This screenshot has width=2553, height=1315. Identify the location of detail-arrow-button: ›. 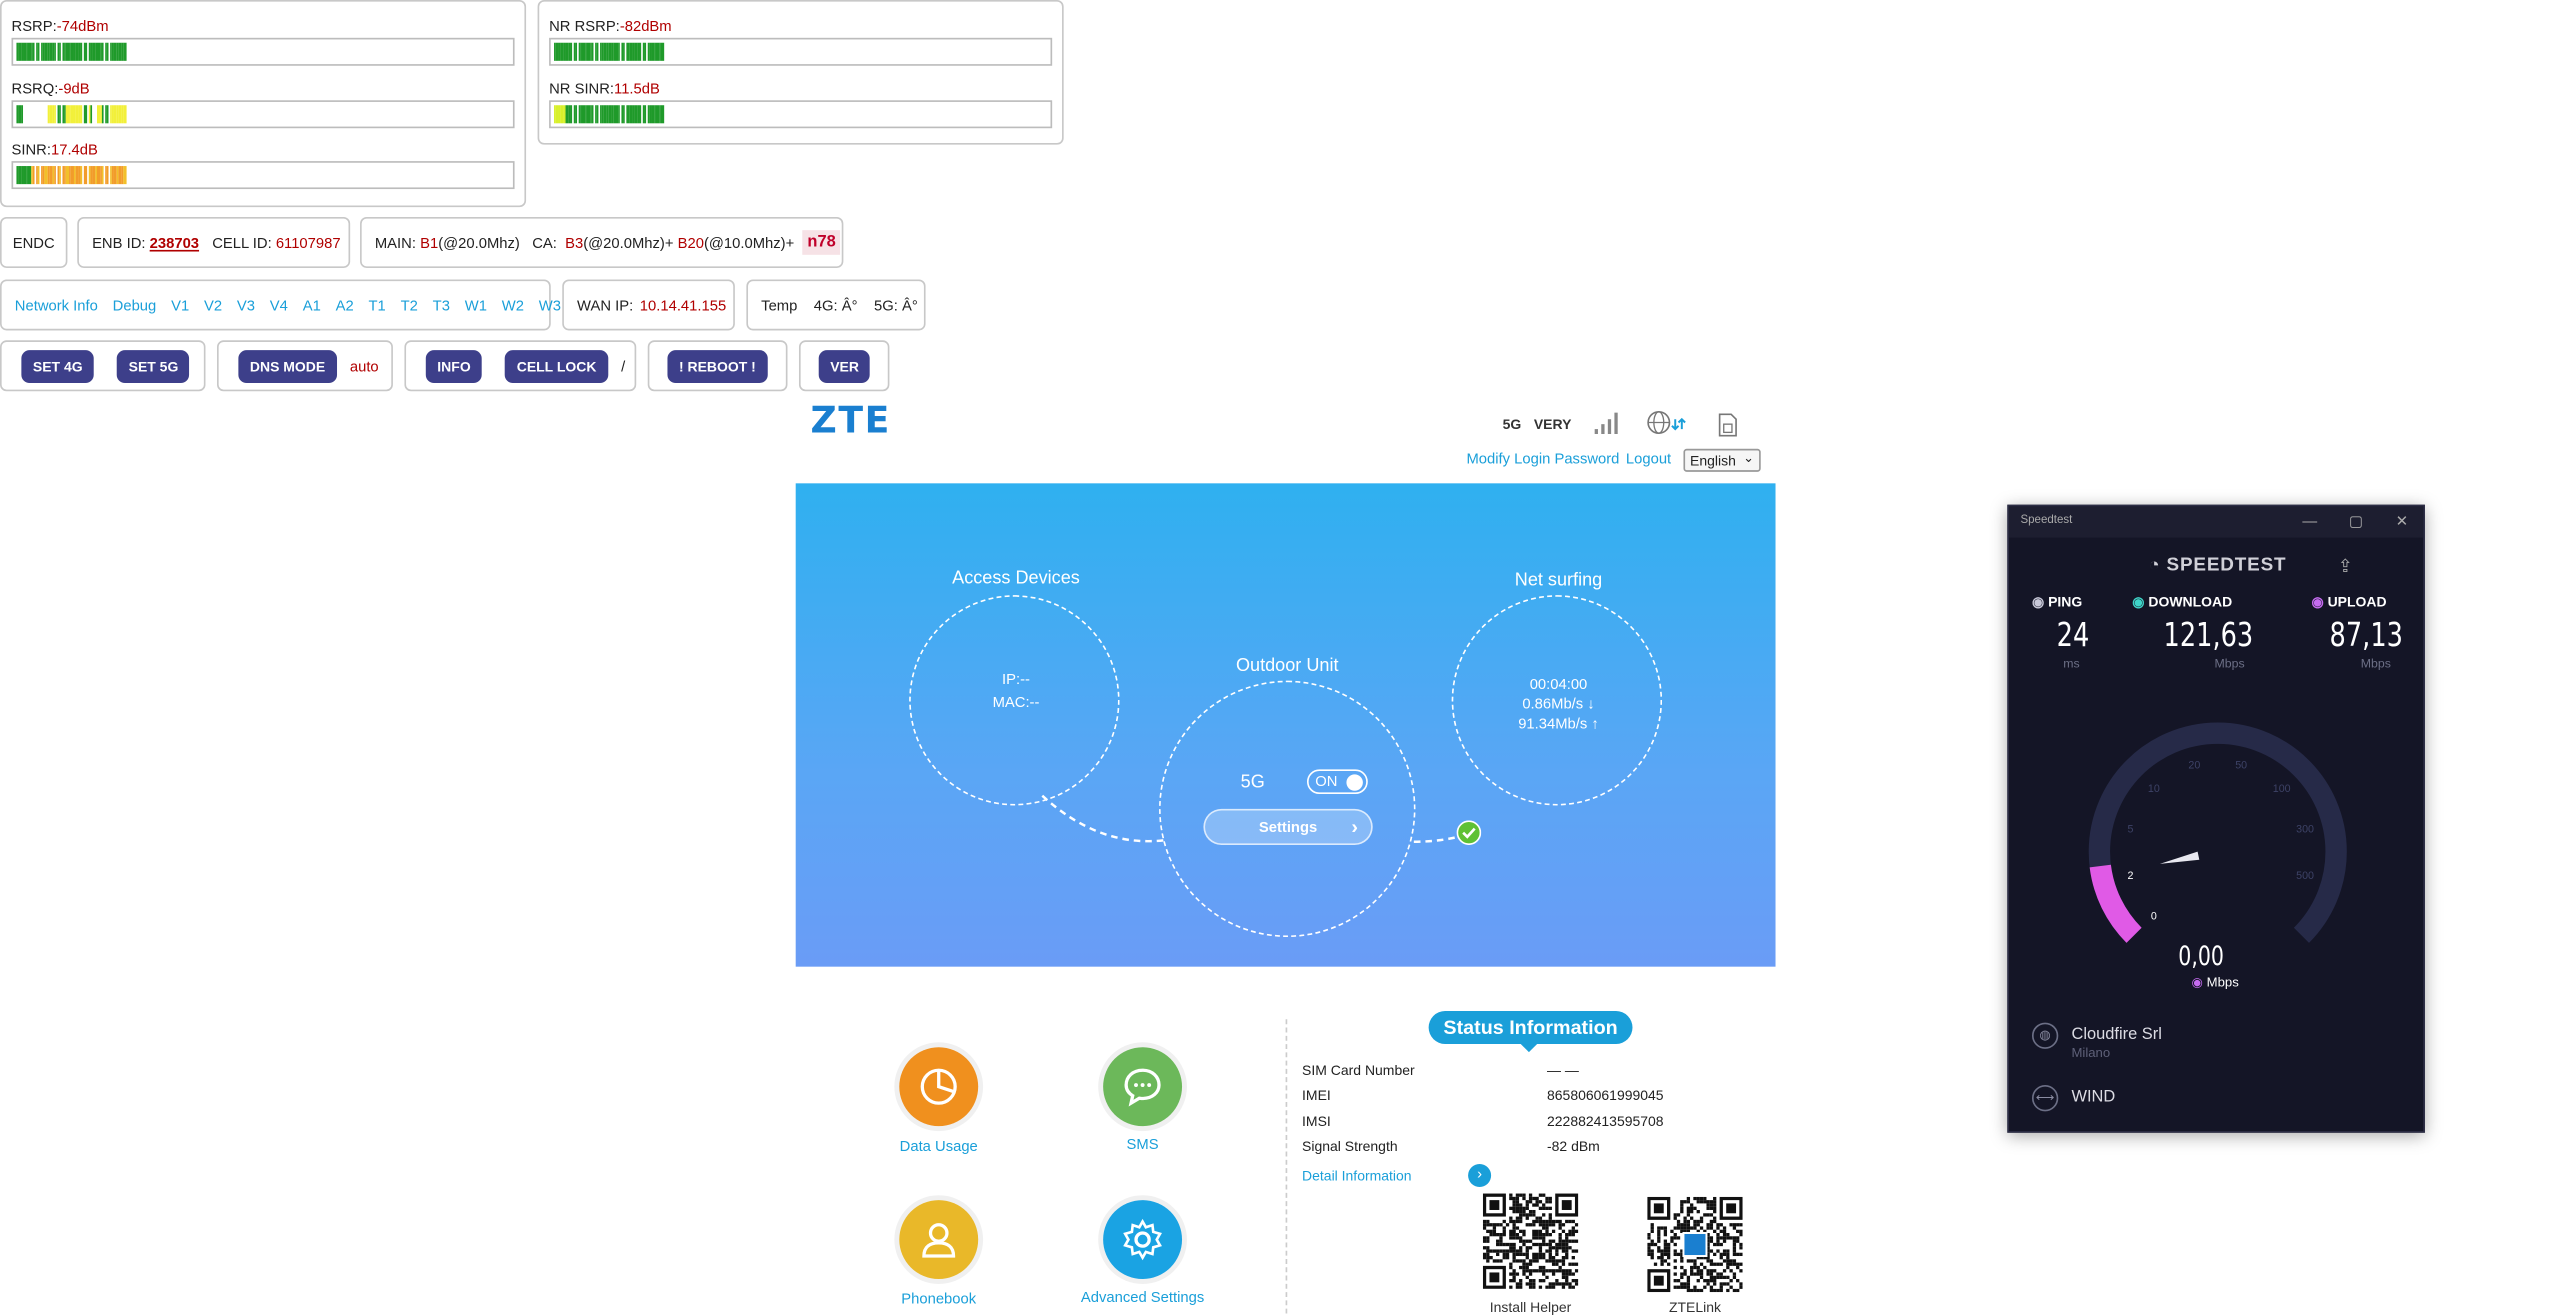
(1480, 1175).